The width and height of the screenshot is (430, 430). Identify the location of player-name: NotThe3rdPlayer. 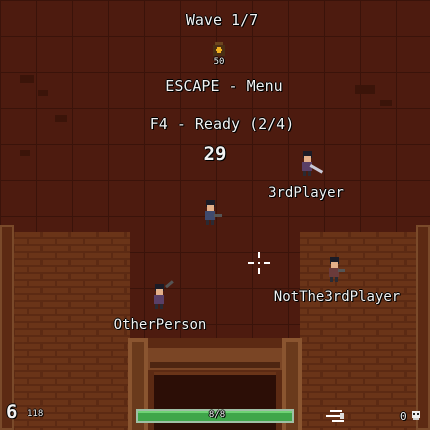
(337, 297).